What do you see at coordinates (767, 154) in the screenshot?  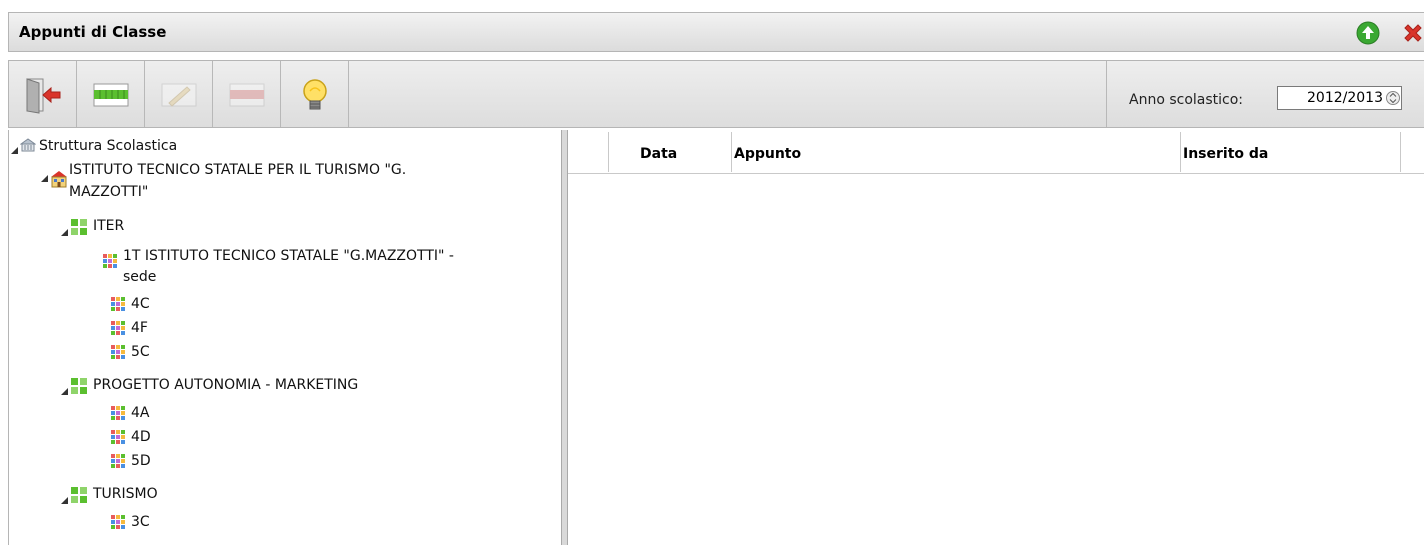 I see `column-header-appunto: Appunto` at bounding box center [767, 154].